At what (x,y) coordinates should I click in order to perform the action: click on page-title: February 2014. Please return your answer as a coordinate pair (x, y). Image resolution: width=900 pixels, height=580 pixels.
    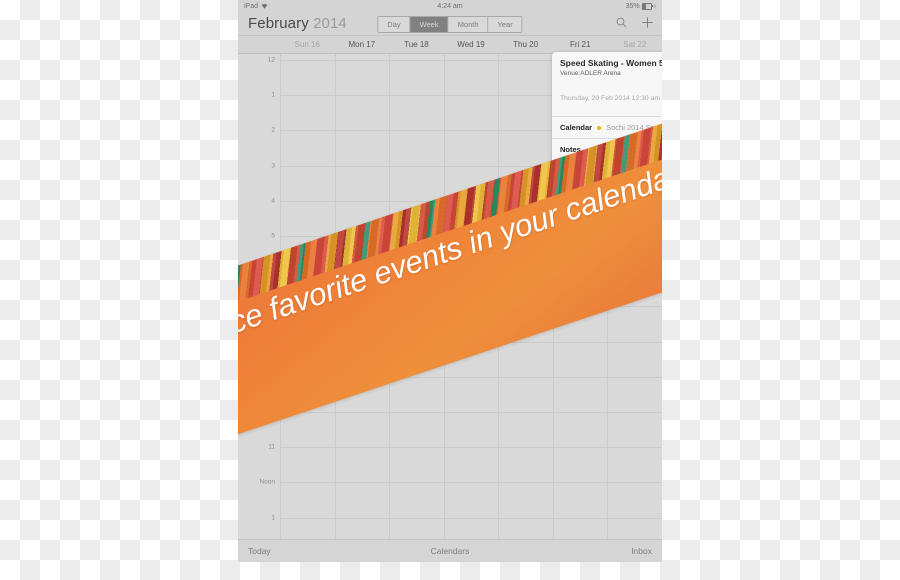
    Looking at the image, I should click on (297, 23).